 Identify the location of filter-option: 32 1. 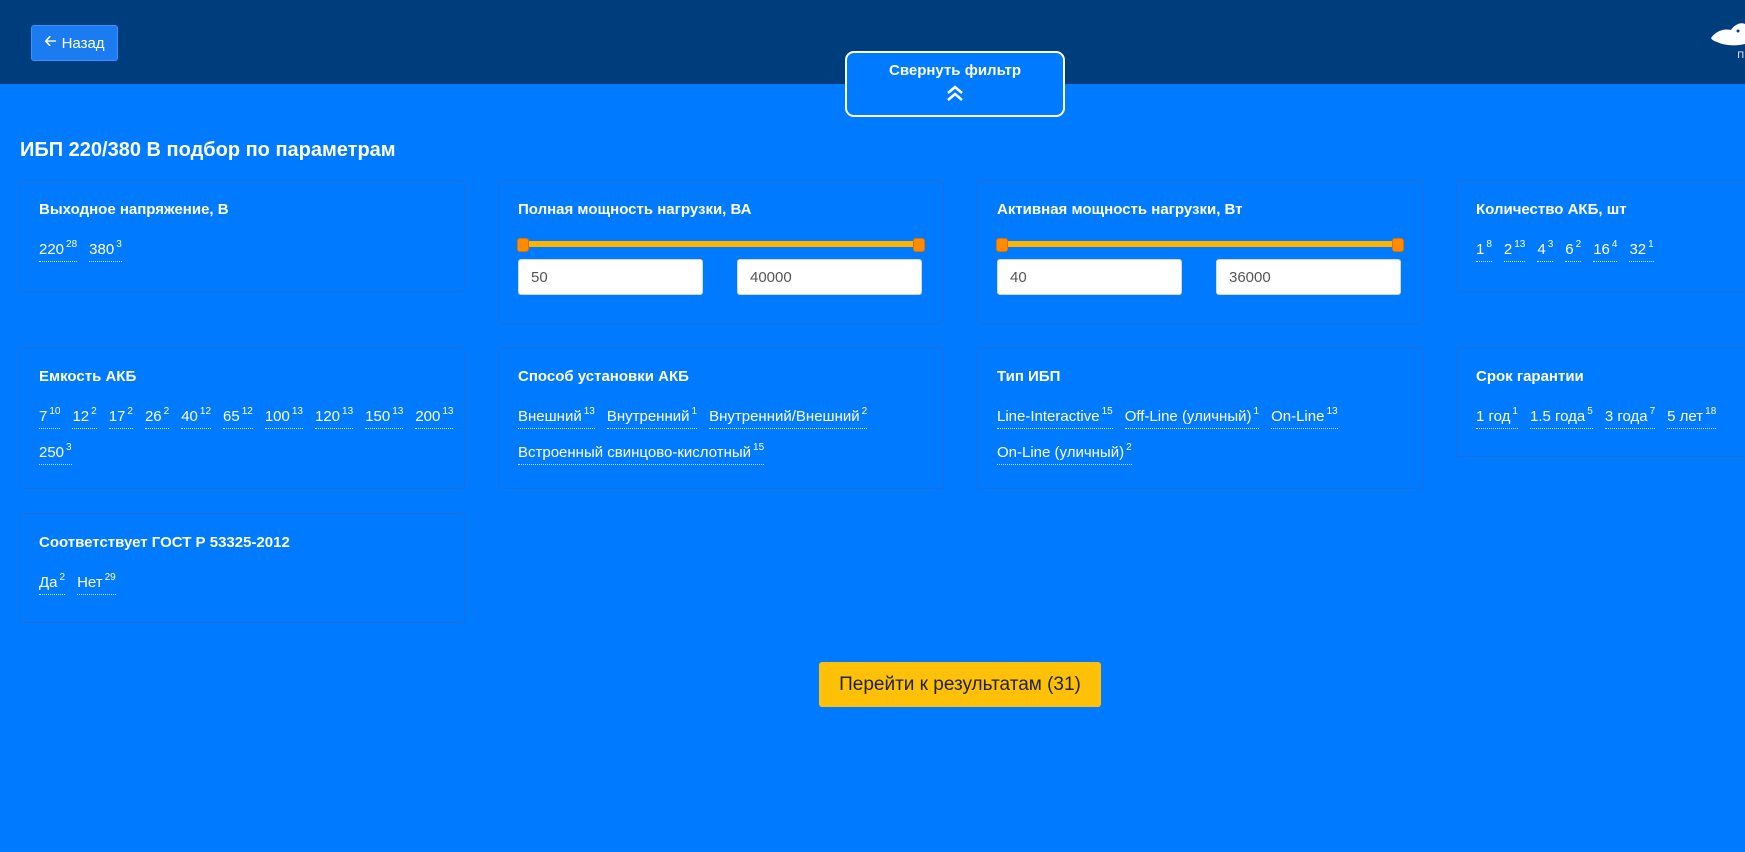
(1641, 248).